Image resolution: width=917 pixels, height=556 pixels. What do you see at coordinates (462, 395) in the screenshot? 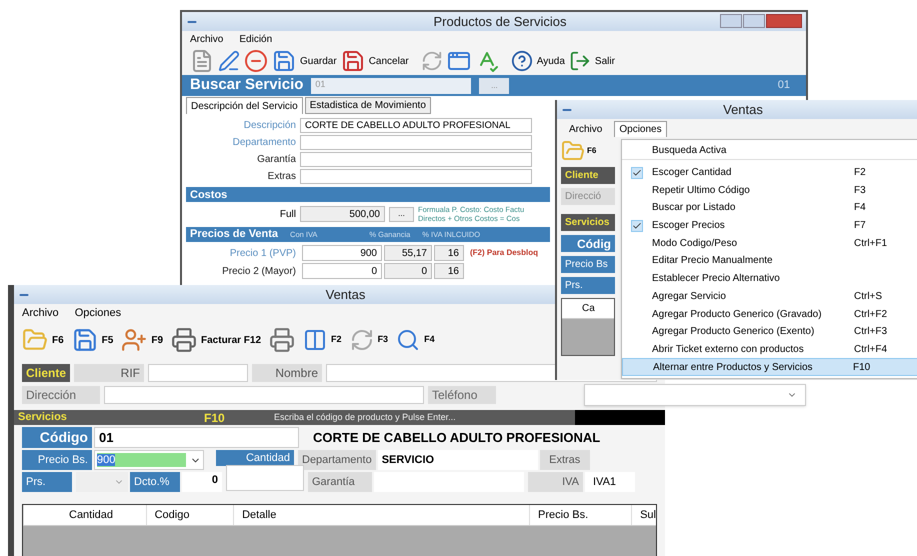
I see `phone-label: Teléfono` at bounding box center [462, 395].